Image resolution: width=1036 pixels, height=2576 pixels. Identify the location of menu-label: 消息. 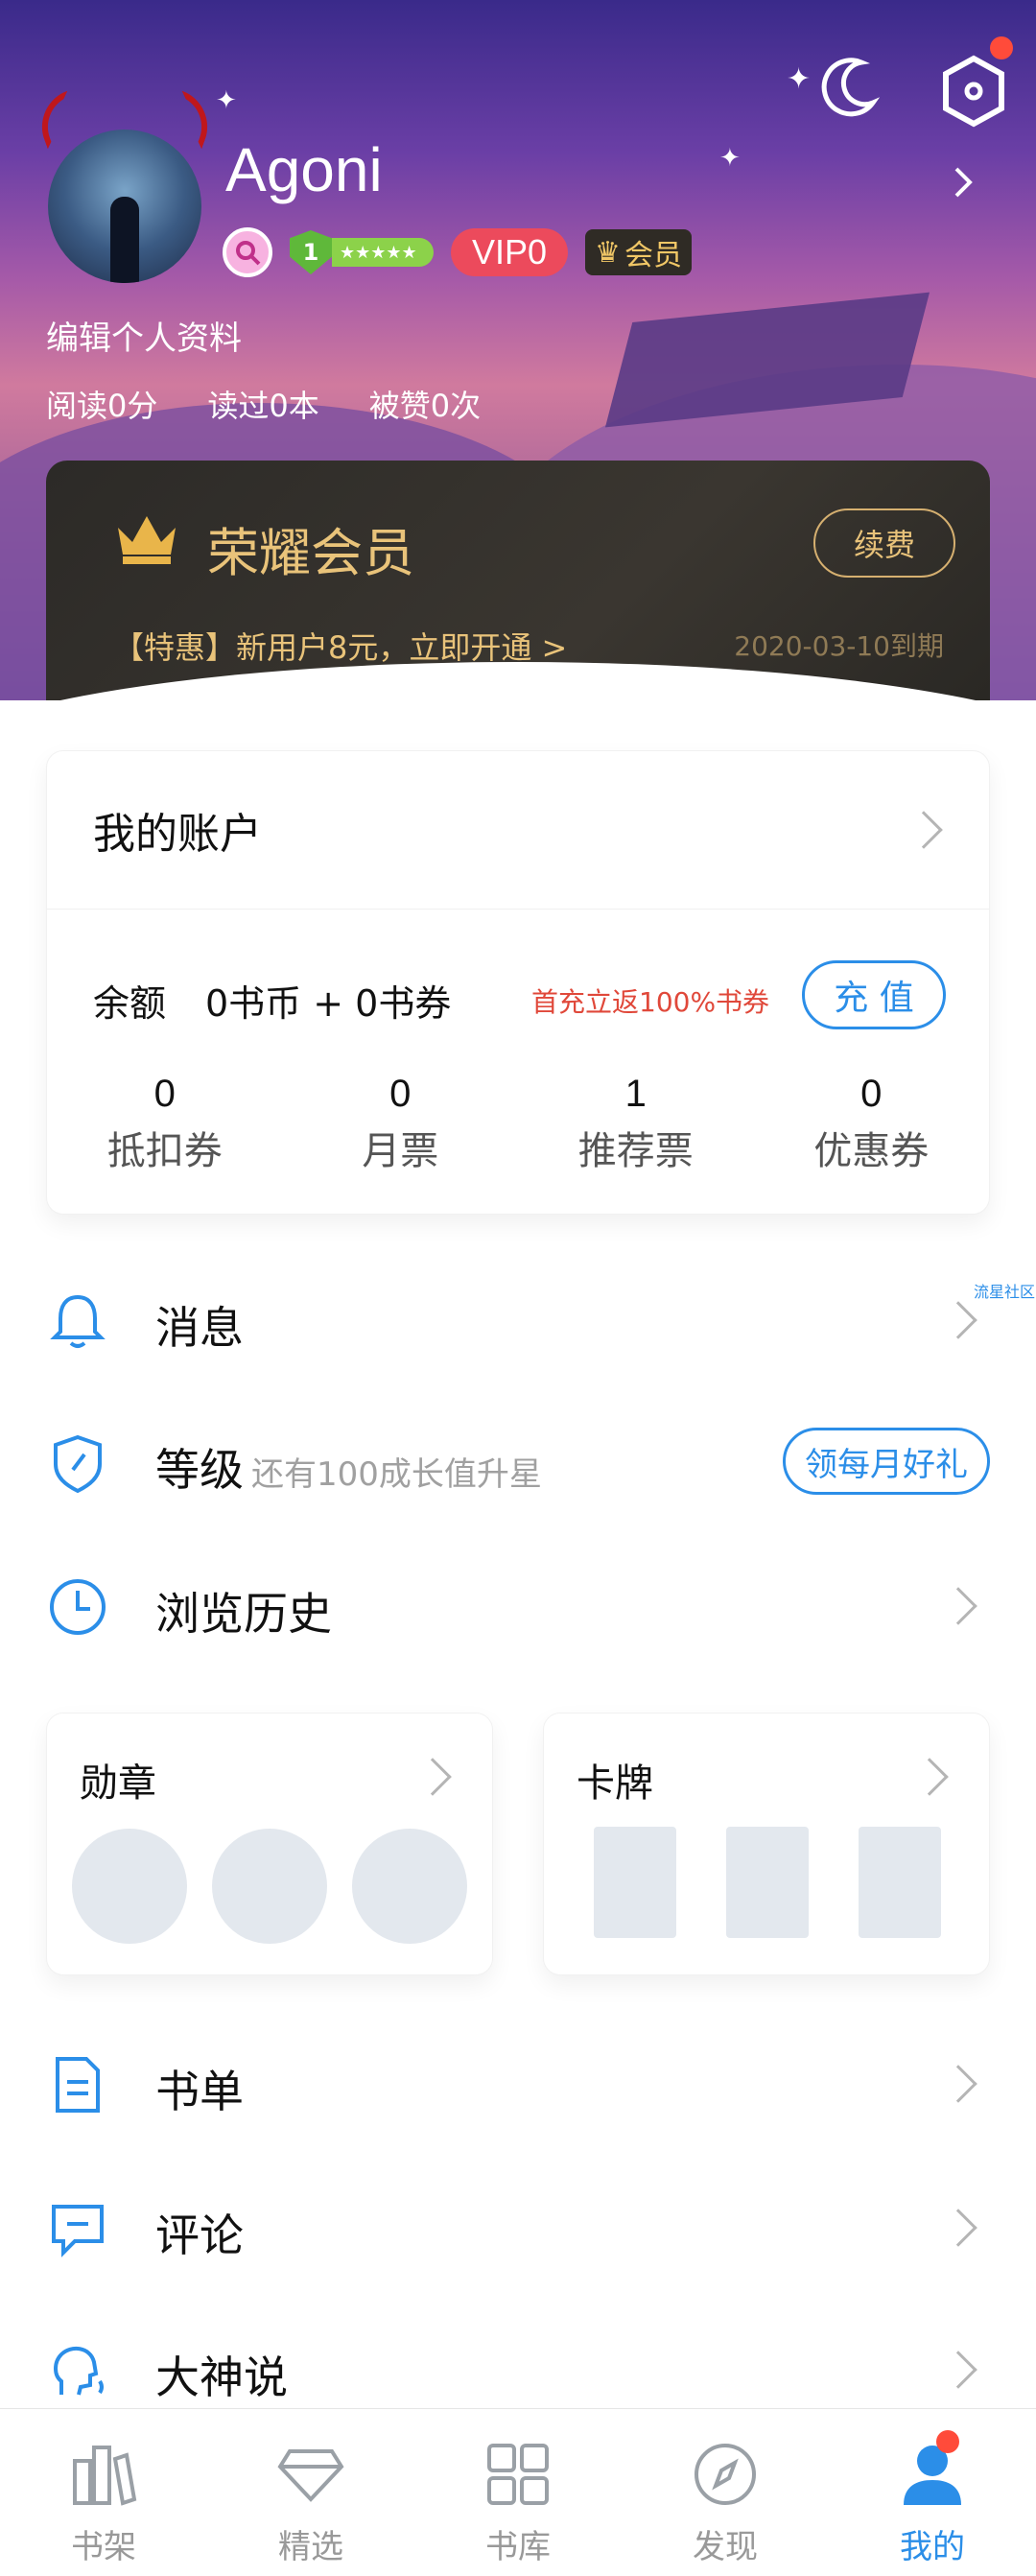
(199, 1328).